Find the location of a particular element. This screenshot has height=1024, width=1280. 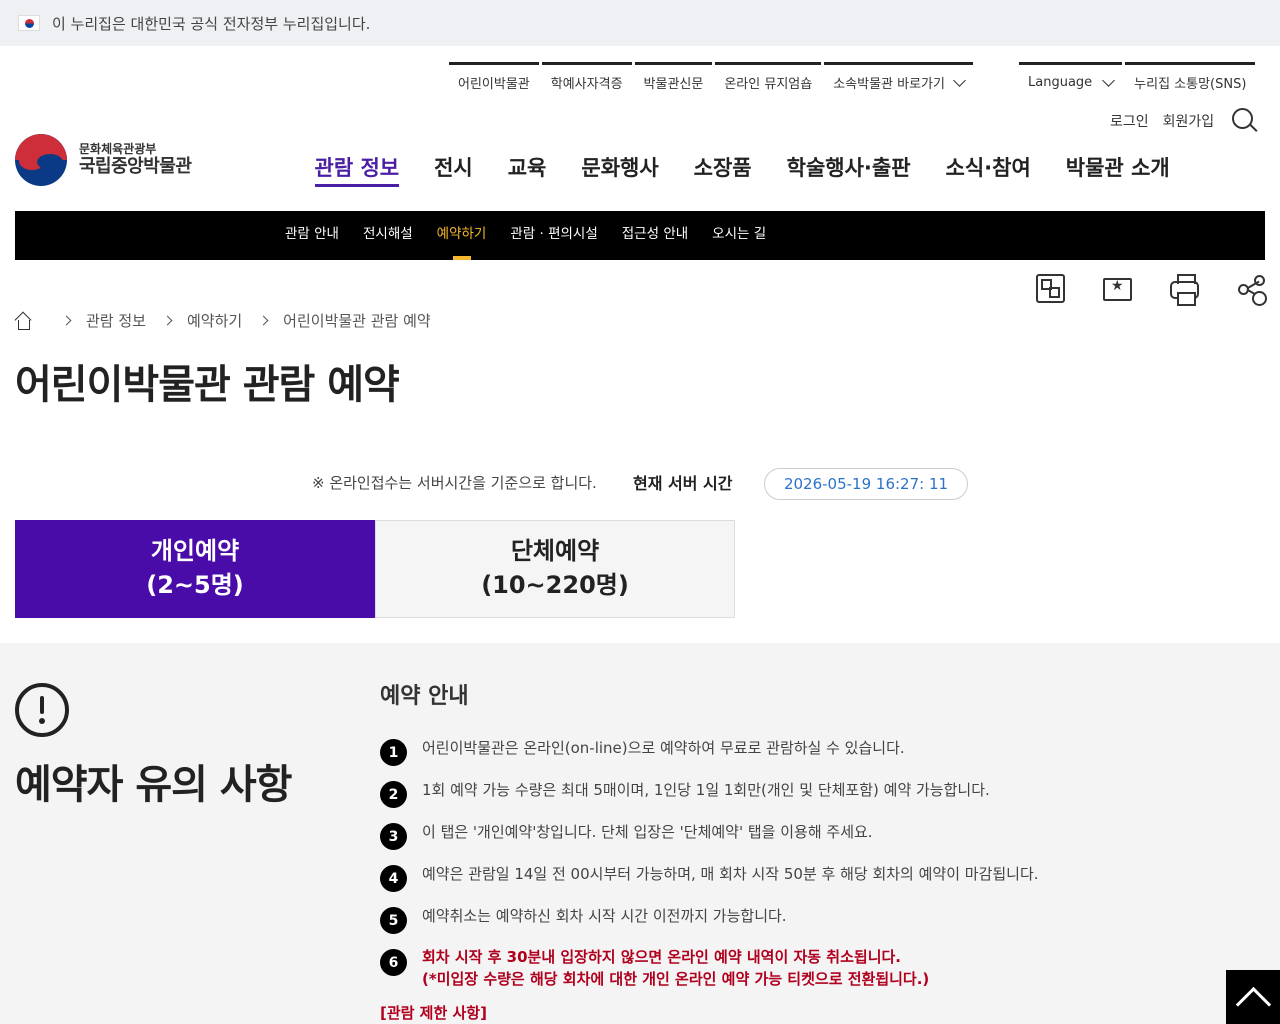

tab-group-title: 단체예약 is located at coordinates (555, 551).